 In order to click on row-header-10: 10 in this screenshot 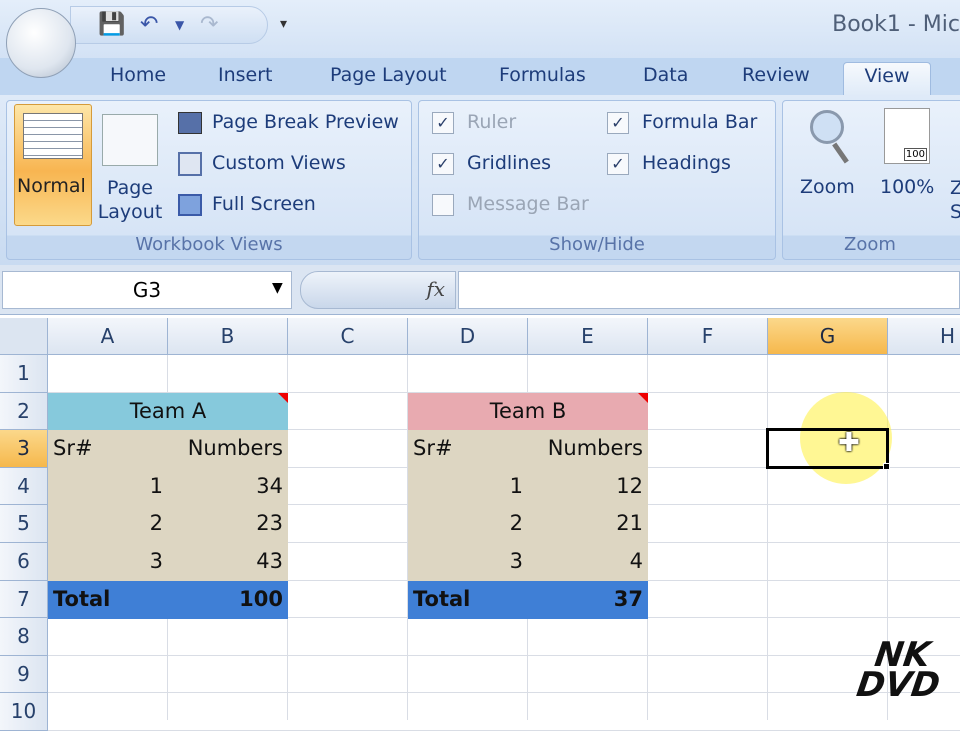, I will do `click(24, 712)`.